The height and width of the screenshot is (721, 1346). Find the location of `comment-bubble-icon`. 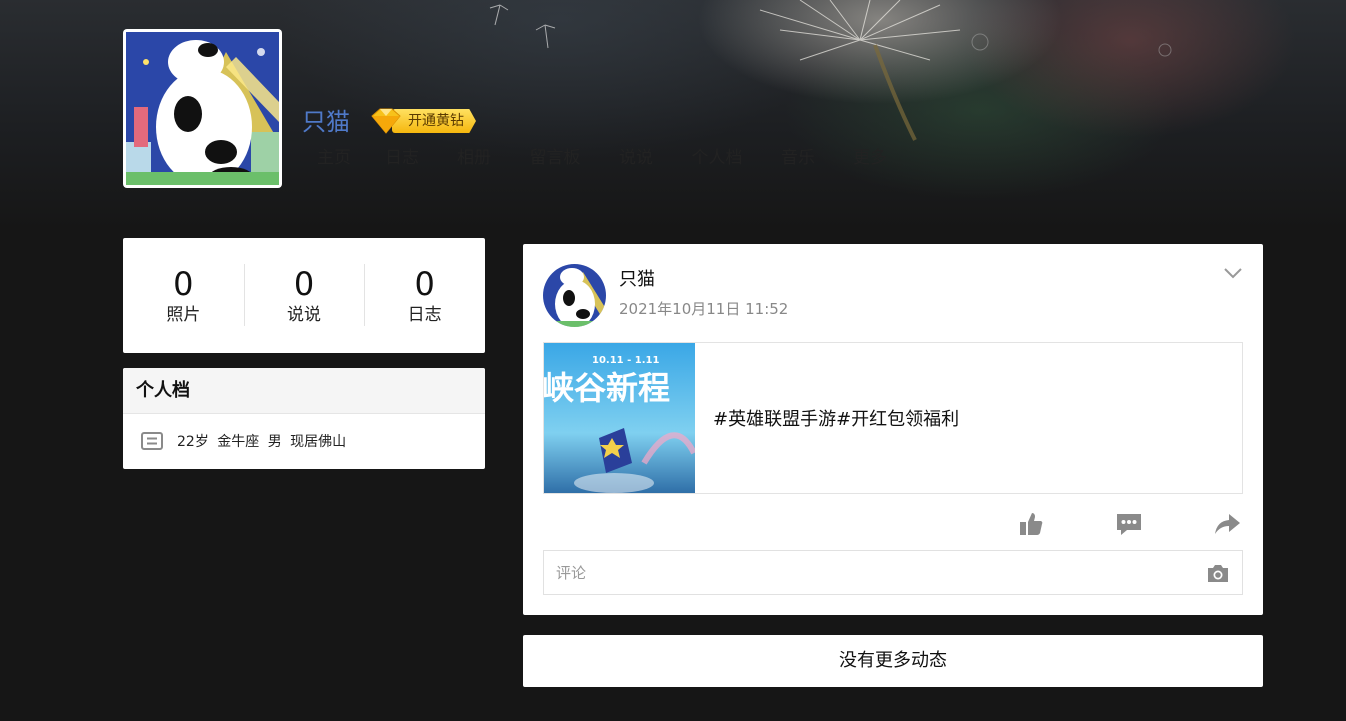

comment-bubble-icon is located at coordinates (1129, 524).